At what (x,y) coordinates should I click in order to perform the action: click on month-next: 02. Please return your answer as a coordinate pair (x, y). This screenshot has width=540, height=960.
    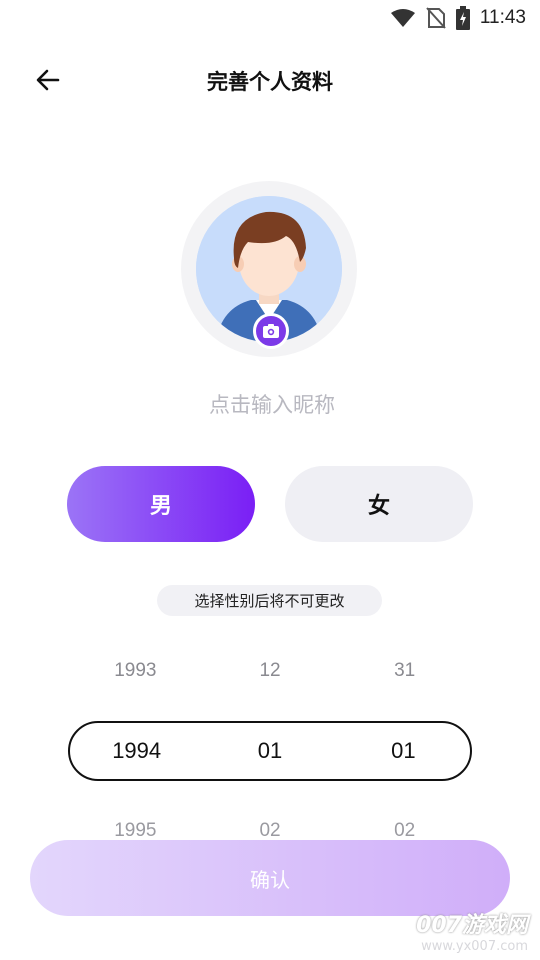
    Looking at the image, I should click on (270, 831).